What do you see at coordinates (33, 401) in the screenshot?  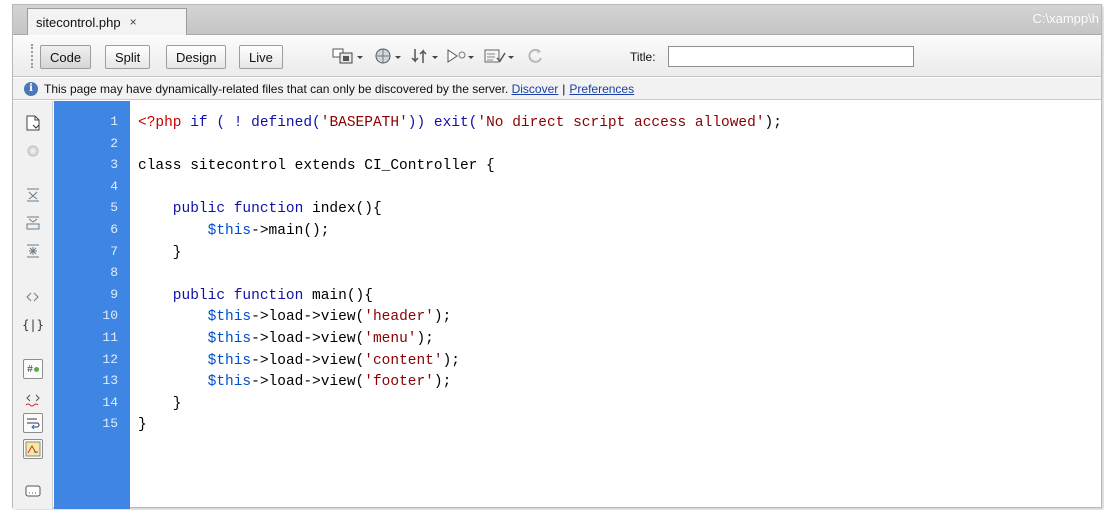 I see `highlight-invalid-code-icon` at bounding box center [33, 401].